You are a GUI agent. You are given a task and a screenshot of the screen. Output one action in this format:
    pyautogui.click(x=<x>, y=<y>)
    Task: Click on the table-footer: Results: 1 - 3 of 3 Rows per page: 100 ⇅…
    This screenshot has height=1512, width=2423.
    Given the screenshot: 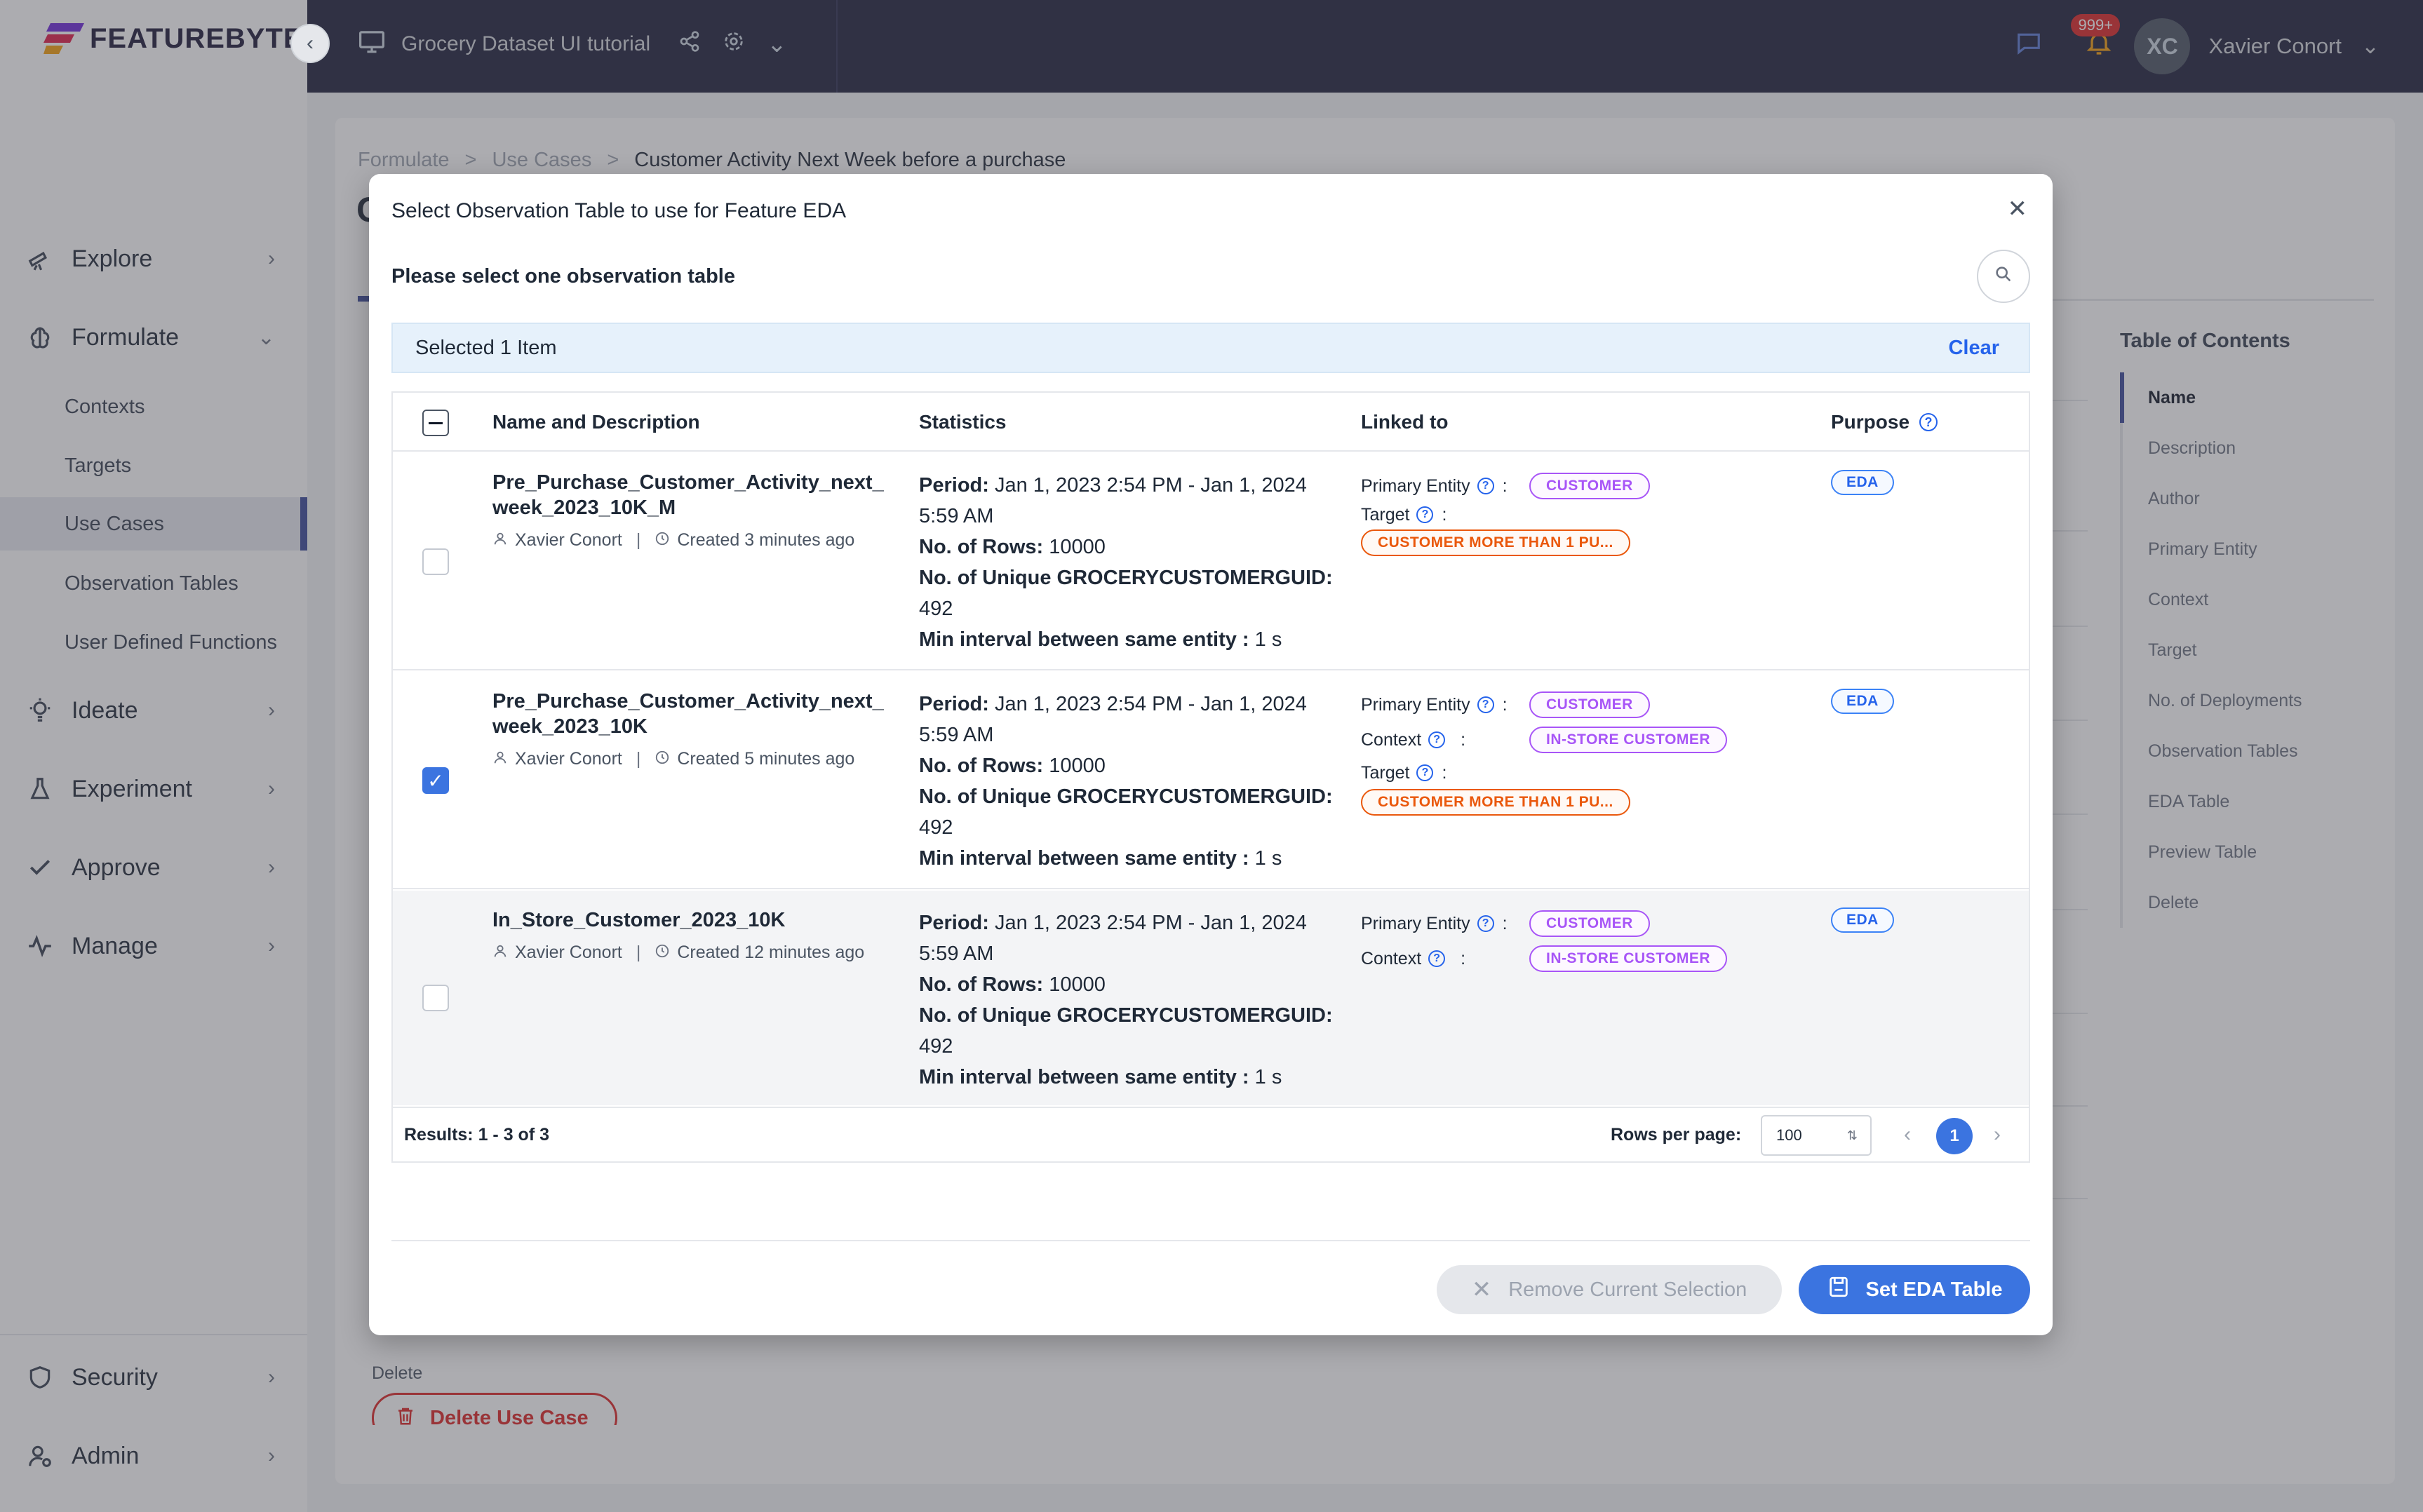 What is the action you would take?
    pyautogui.click(x=1211, y=1134)
    